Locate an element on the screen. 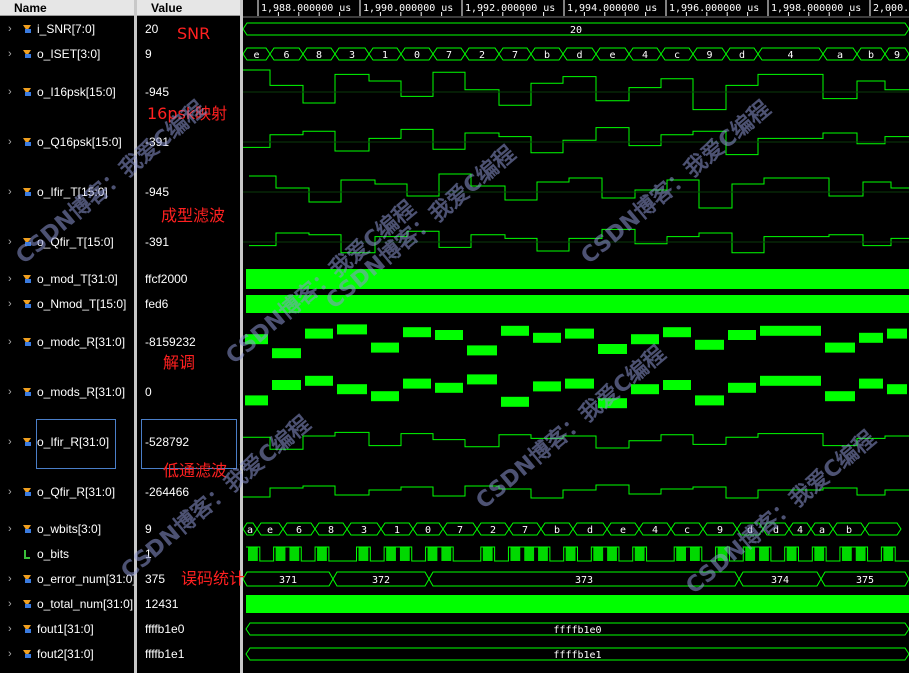 Image resolution: width=909 pixels, height=673 pixels. signal-name: o_I16psk[15:0] is located at coordinates (76, 92).